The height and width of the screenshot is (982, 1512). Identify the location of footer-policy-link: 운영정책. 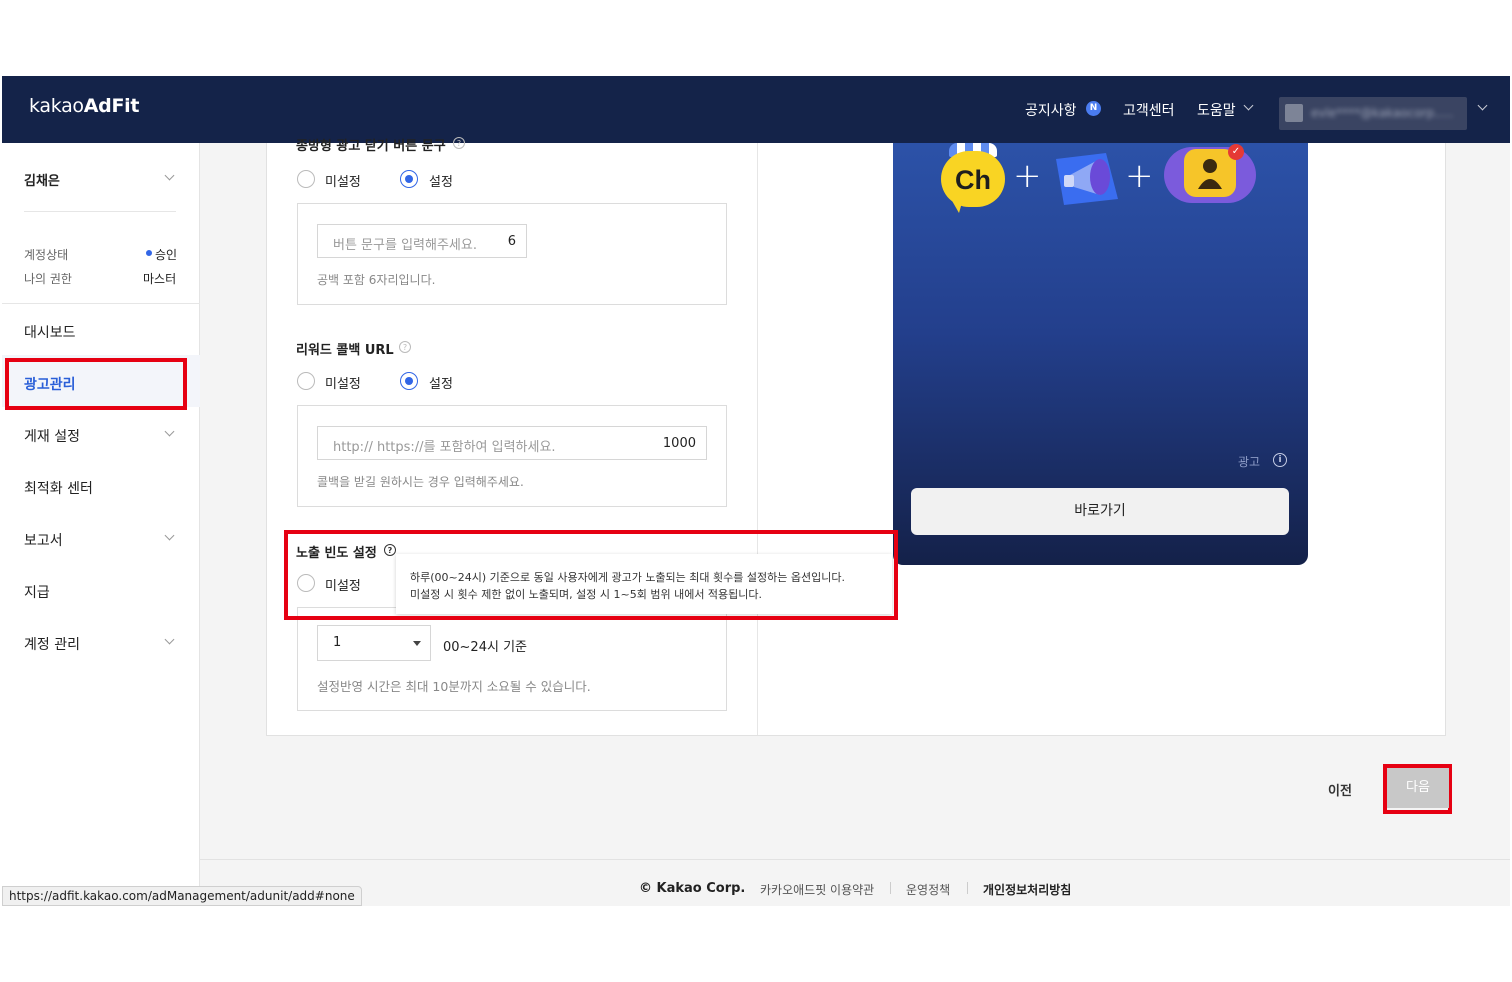
(928, 889).